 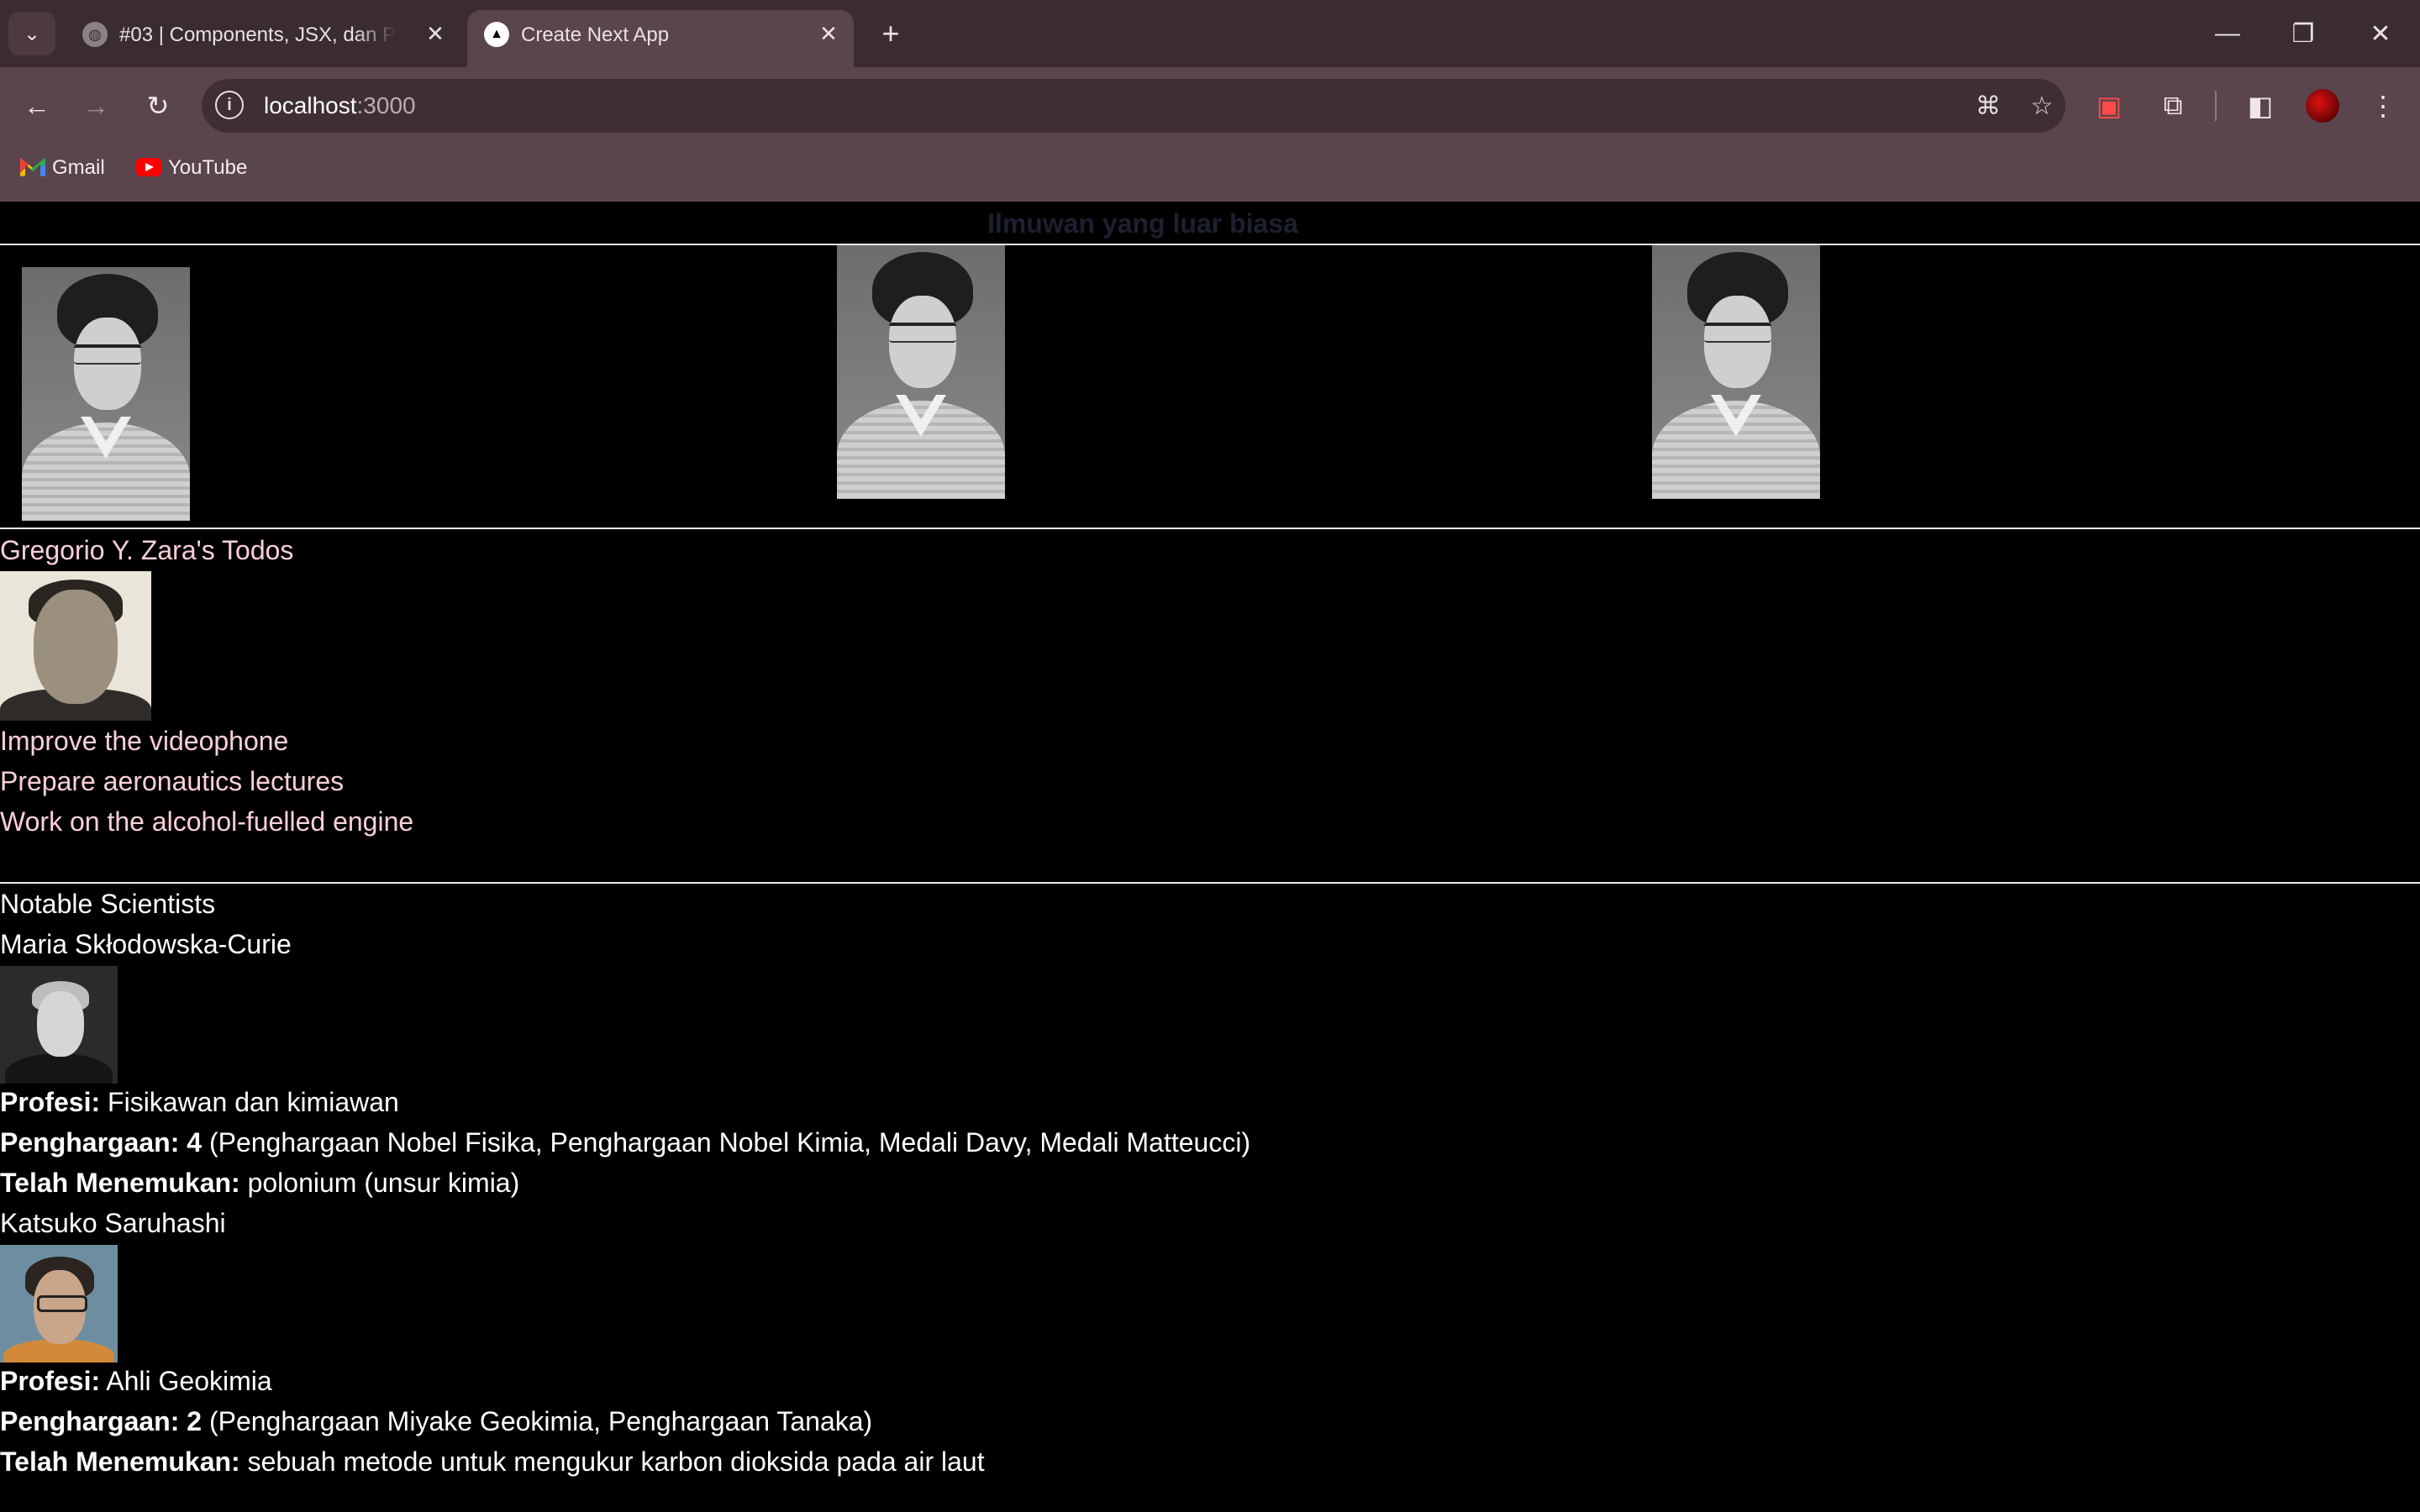 What do you see at coordinates (189, 1381) in the screenshot?
I see `profession-value: Ahli Geokimia` at bounding box center [189, 1381].